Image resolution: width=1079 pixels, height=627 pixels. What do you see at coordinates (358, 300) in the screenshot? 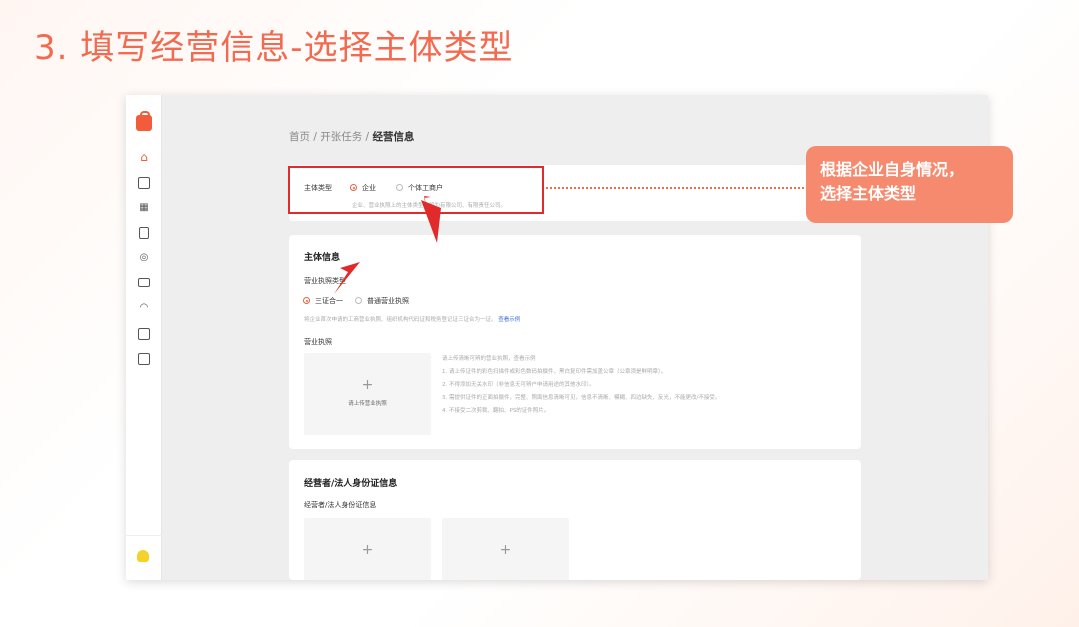
I see `radio-ordinary-license` at bounding box center [358, 300].